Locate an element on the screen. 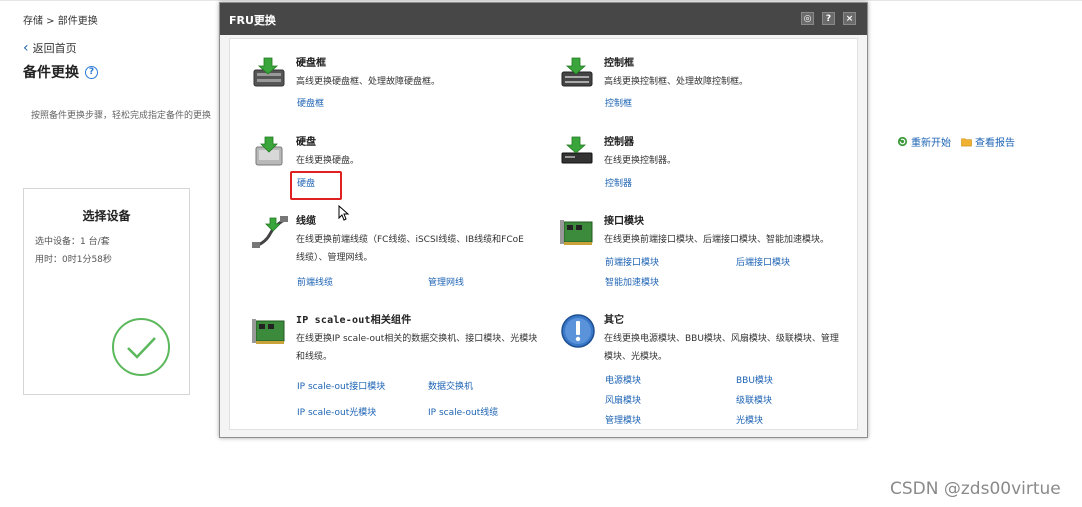  category-desc: 在线更换电源模块、BBU模块、风扇模块、级联模块、管理 模块、光模块。 is located at coordinates (721, 348).